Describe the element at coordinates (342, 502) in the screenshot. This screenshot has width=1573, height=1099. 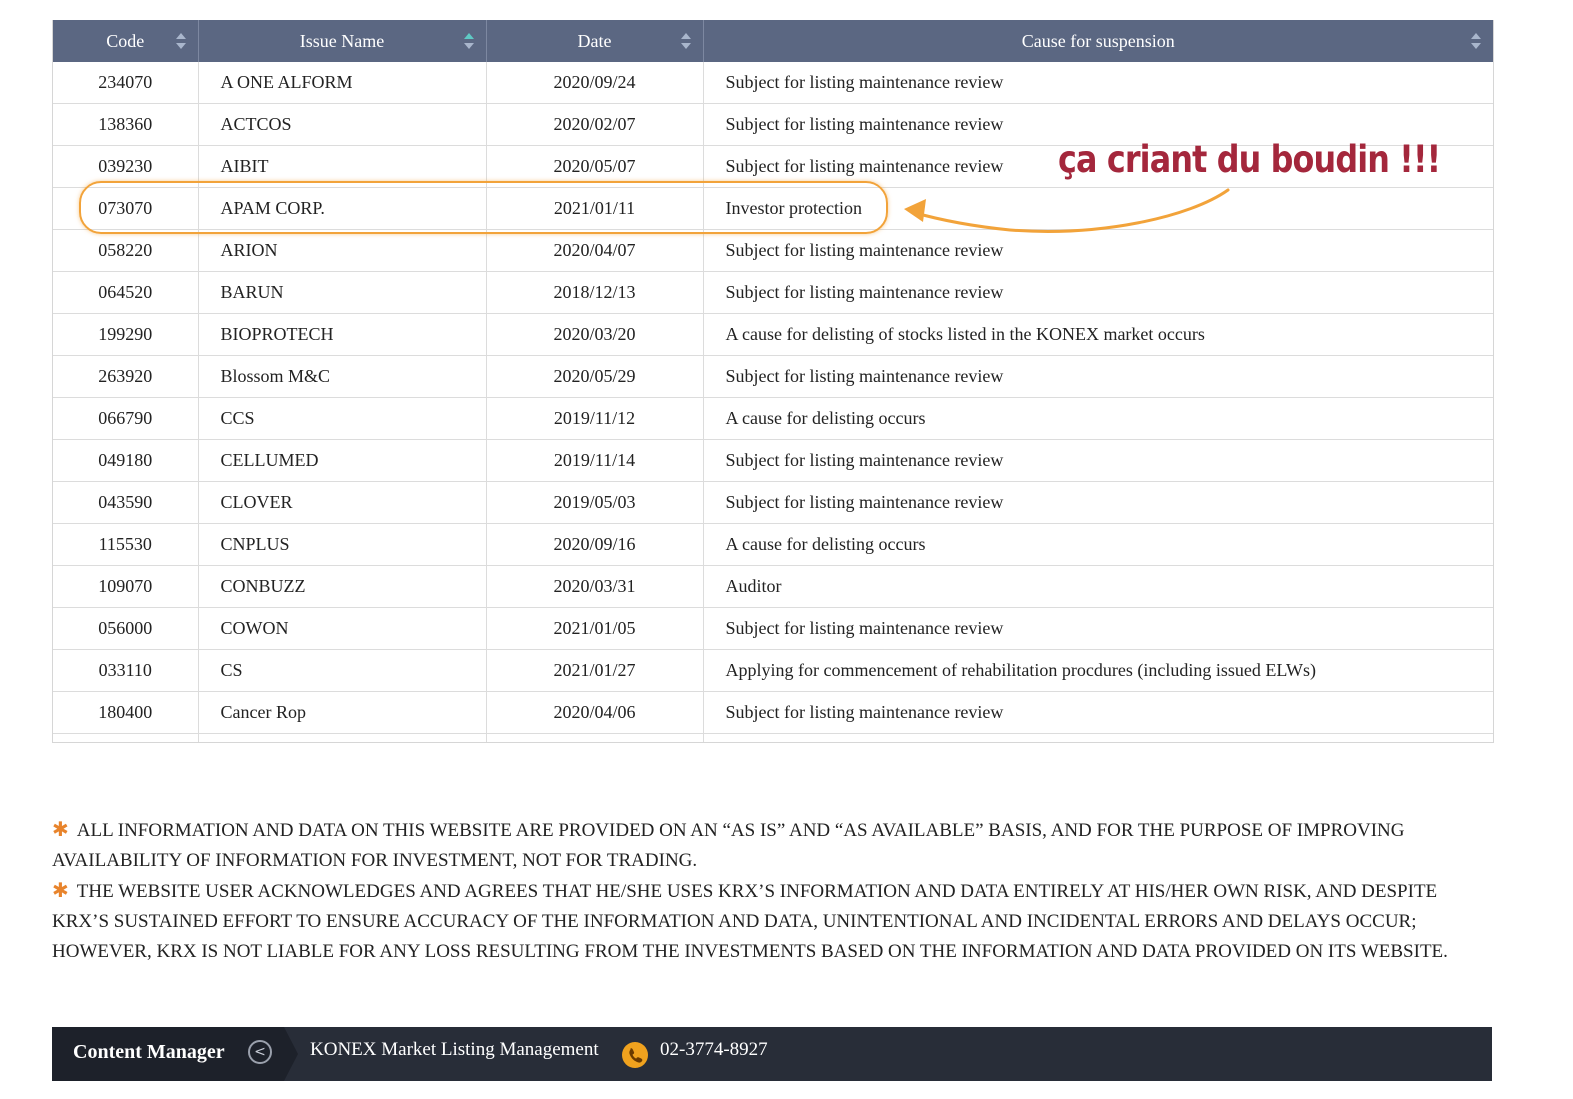
I see `cell-issue-name: CLOVER` at that location.